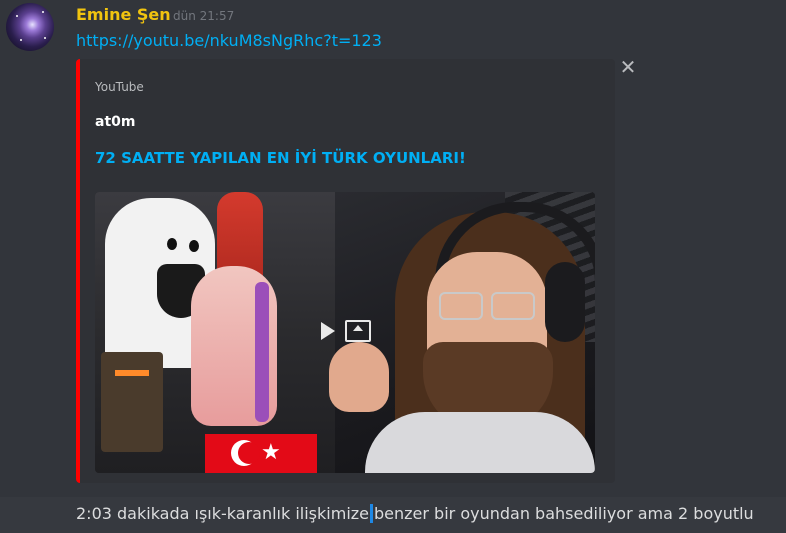 The width and height of the screenshot is (786, 533). What do you see at coordinates (480, 442) in the screenshot?
I see `thumbnail-shirt` at bounding box center [480, 442].